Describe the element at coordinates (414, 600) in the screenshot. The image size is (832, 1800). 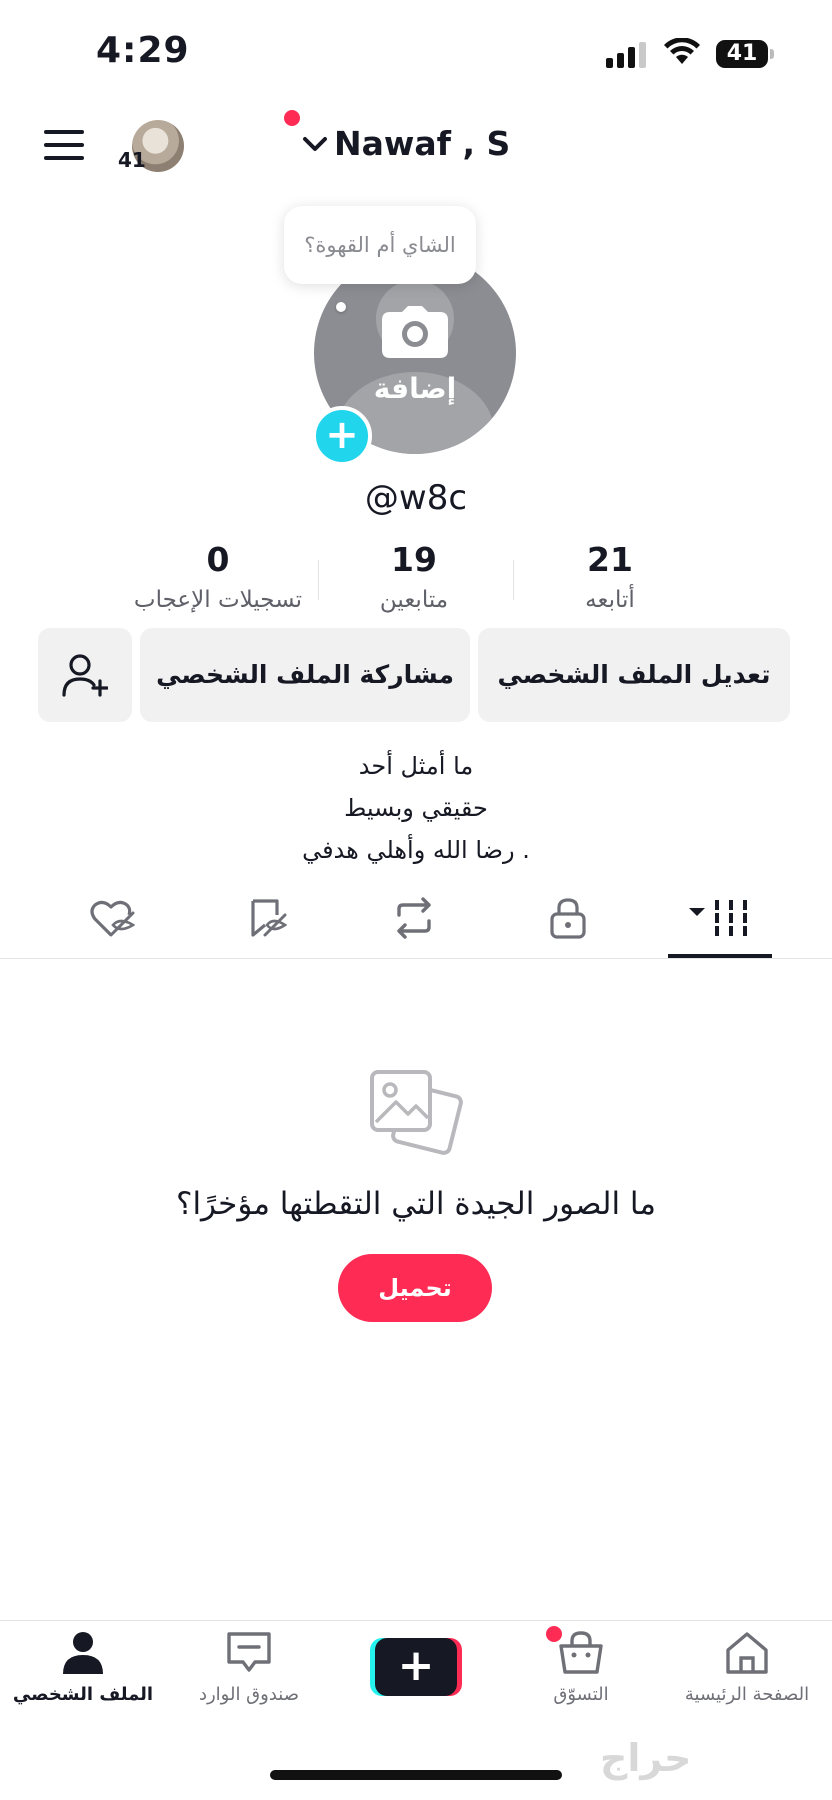
I see `followers-label: متابعين` at that location.